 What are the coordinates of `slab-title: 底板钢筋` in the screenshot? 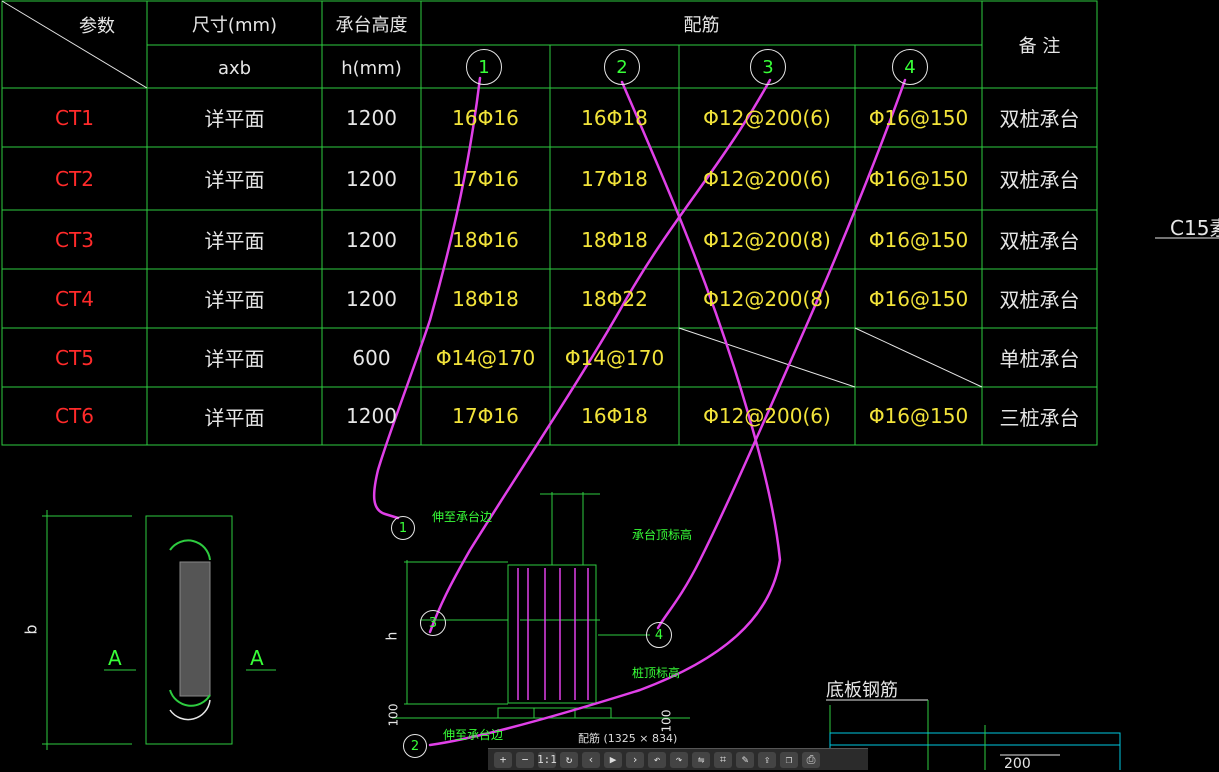 It's located at (862, 690).